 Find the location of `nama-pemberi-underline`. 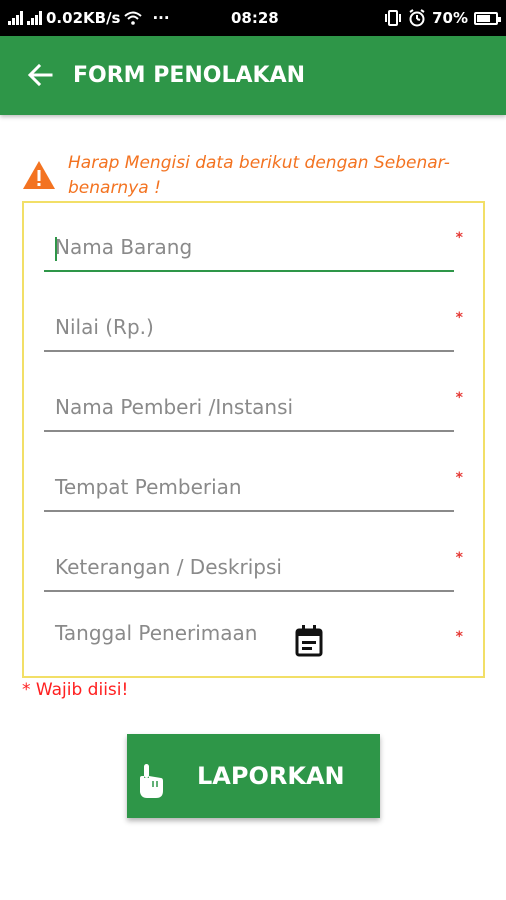

nama-pemberi-underline is located at coordinates (249, 431).